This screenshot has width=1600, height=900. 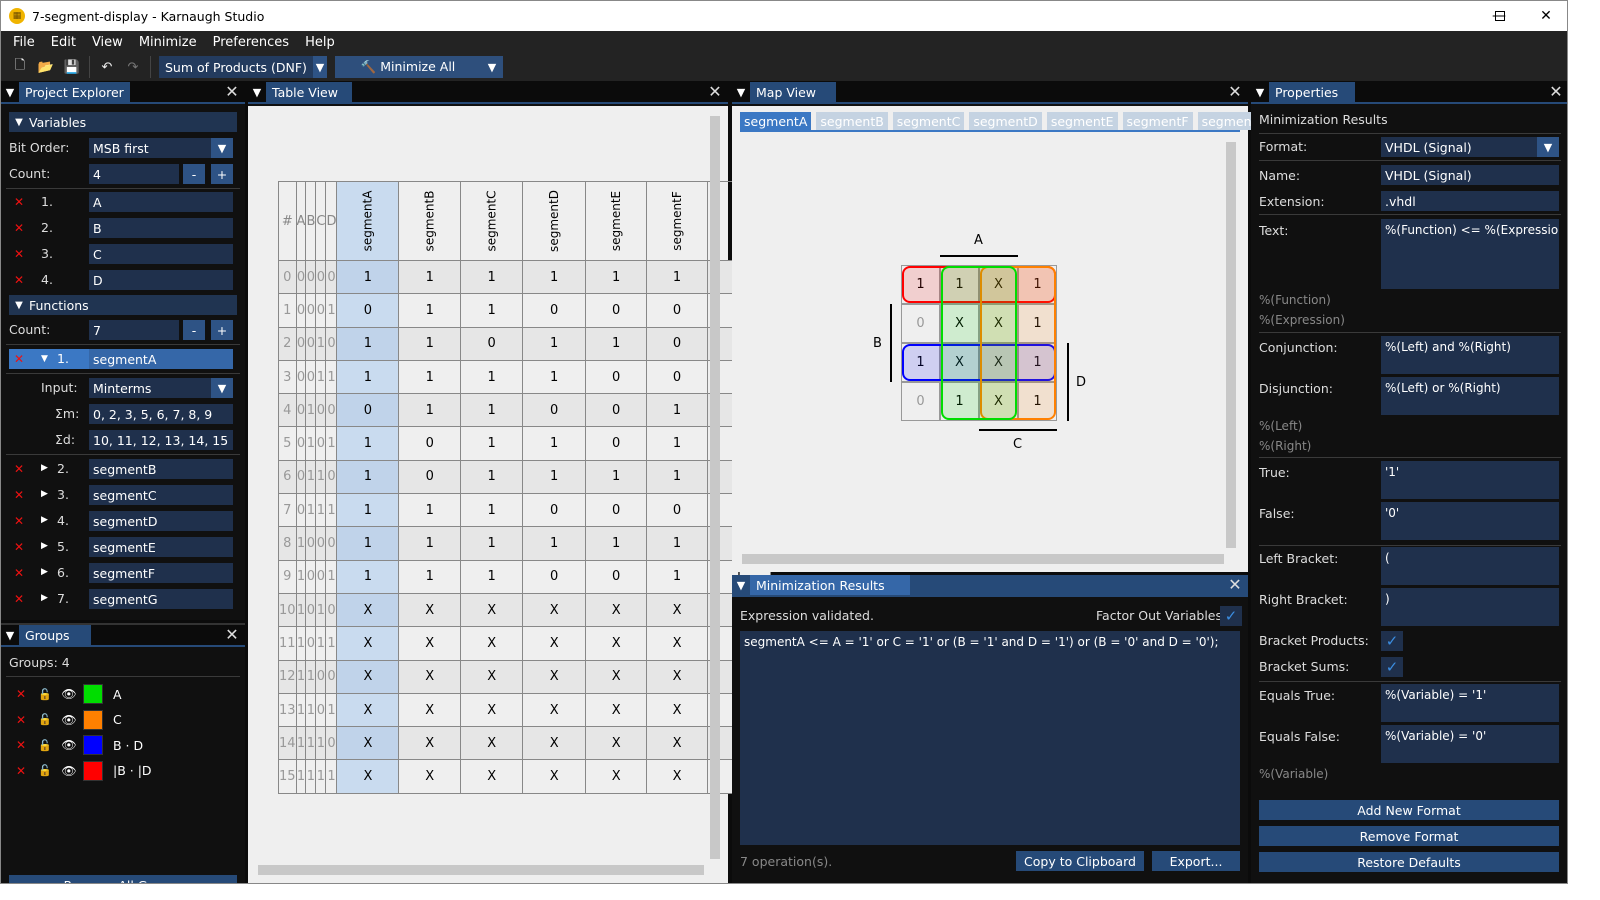 What do you see at coordinates (161, 495) in the screenshot?
I see `function-name-field: segmentC` at bounding box center [161, 495].